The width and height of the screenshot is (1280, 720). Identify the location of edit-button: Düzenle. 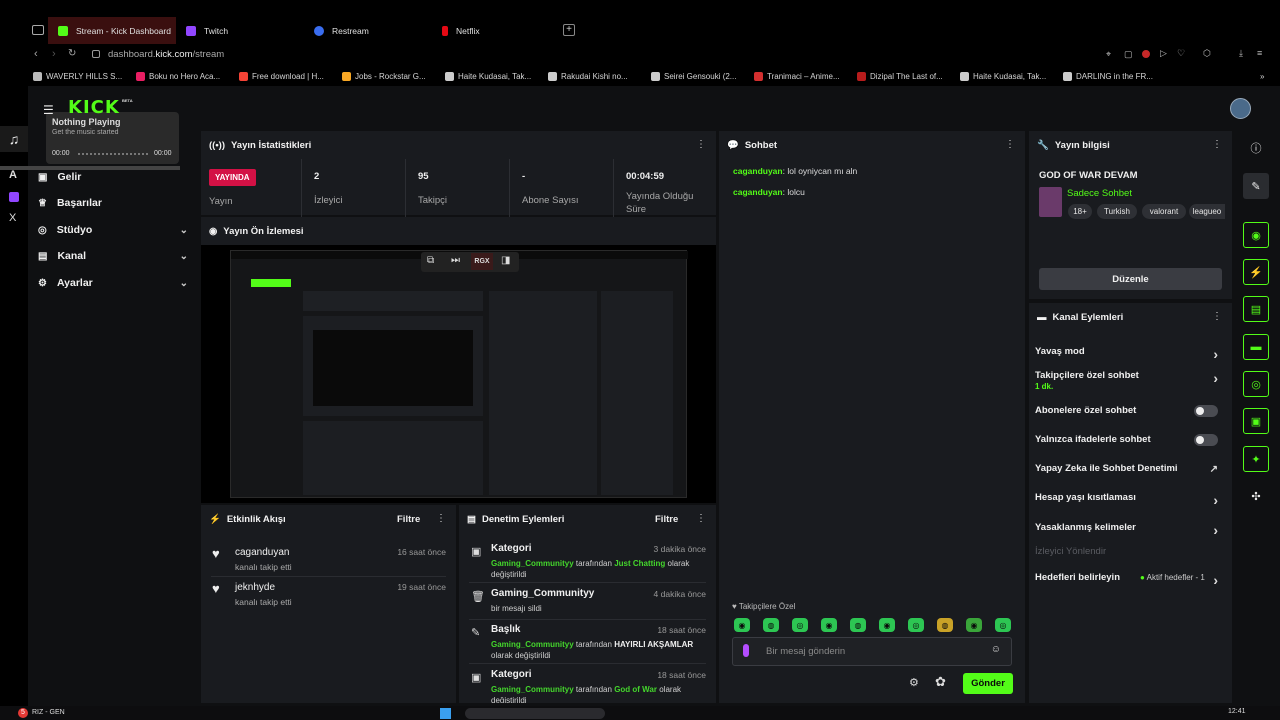
(1130, 279).